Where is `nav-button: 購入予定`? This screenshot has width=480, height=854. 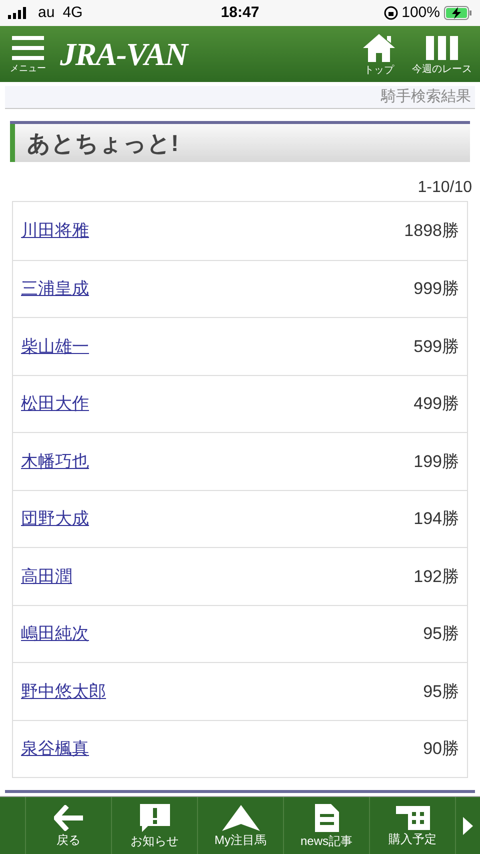 nav-button: 購入予定 is located at coordinates (413, 825).